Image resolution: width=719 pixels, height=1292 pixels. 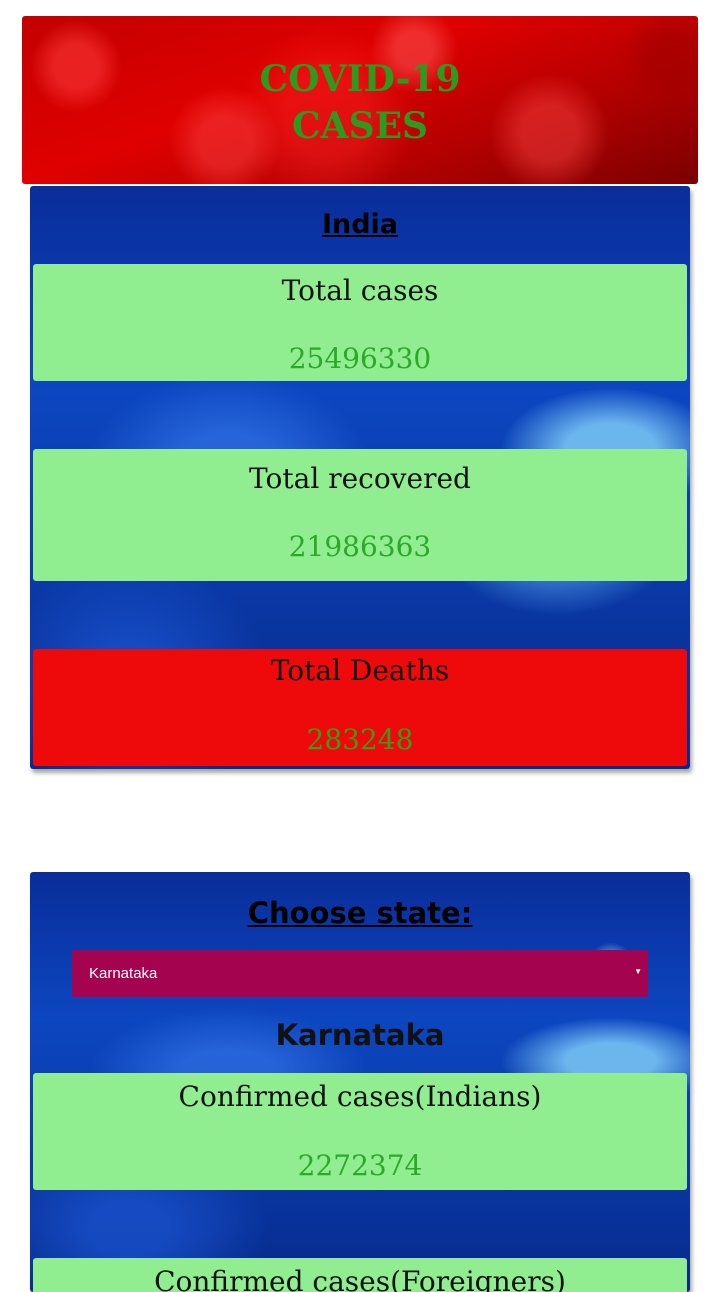 I want to click on total-deaths-label: Total Deaths, so click(x=360, y=670).